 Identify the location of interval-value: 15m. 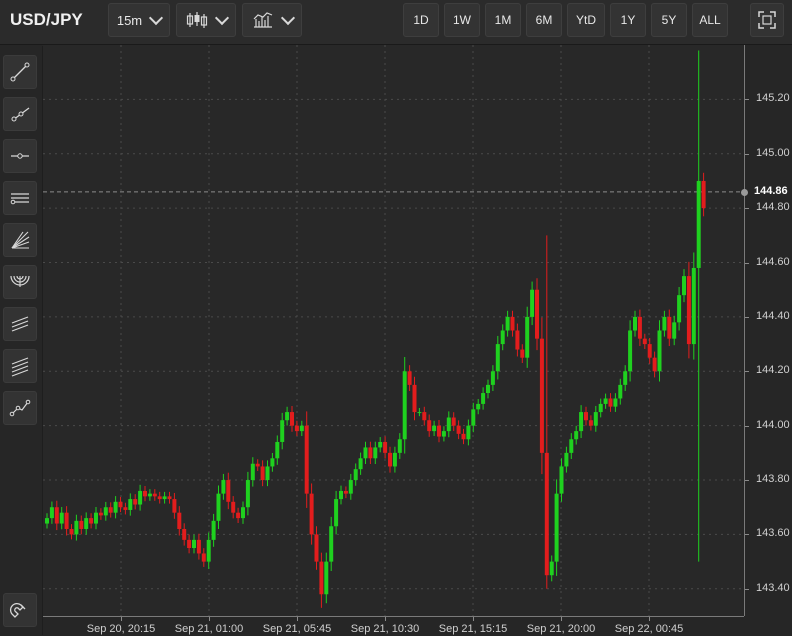
(129, 20).